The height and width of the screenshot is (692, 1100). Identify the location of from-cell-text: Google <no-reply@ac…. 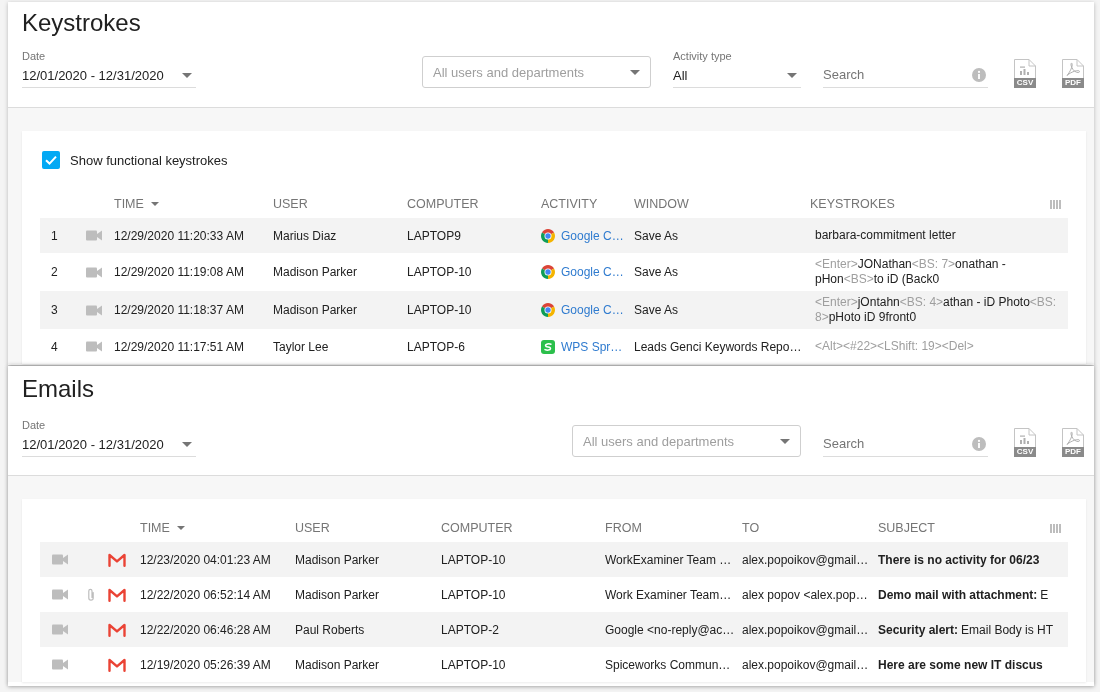
(670, 629).